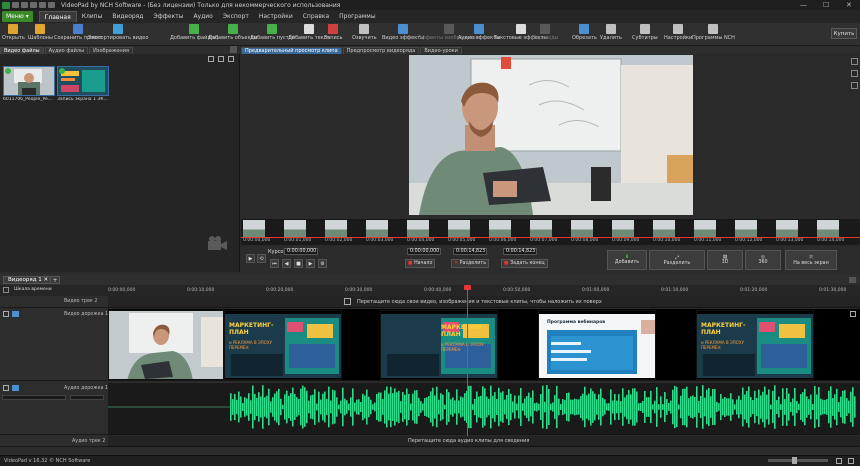  Describe the element at coordinates (381, 50) in the screenshot. I see `tab-sequence-preview: Предпросмотр видеоряда` at that location.